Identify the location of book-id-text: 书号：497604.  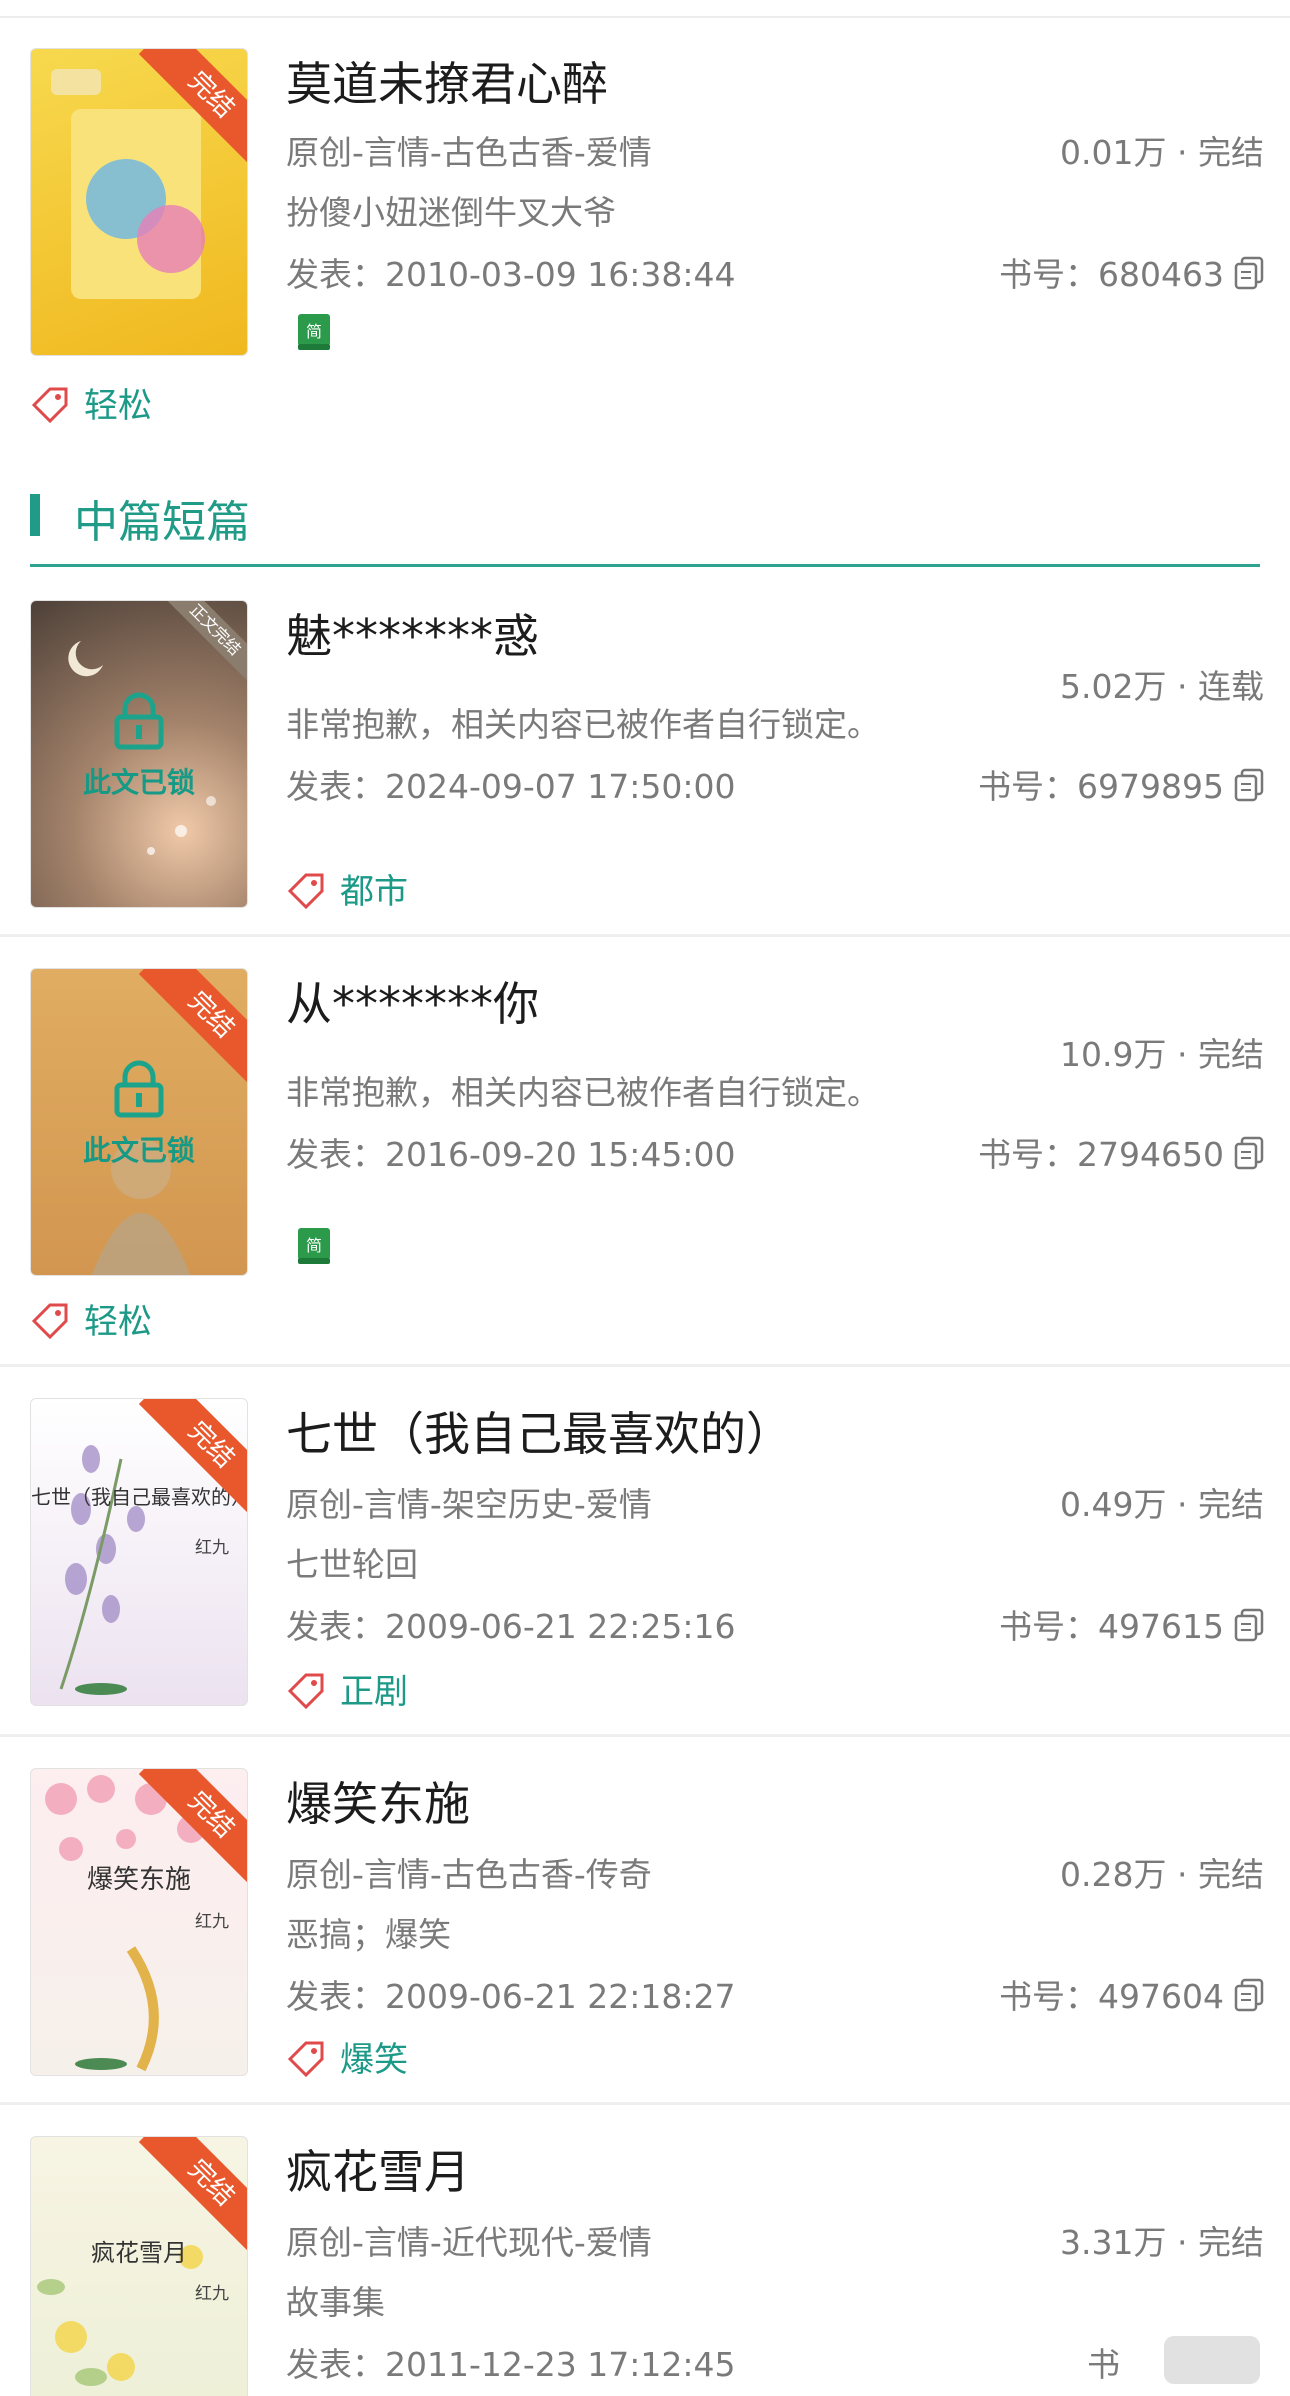
(1111, 1996).